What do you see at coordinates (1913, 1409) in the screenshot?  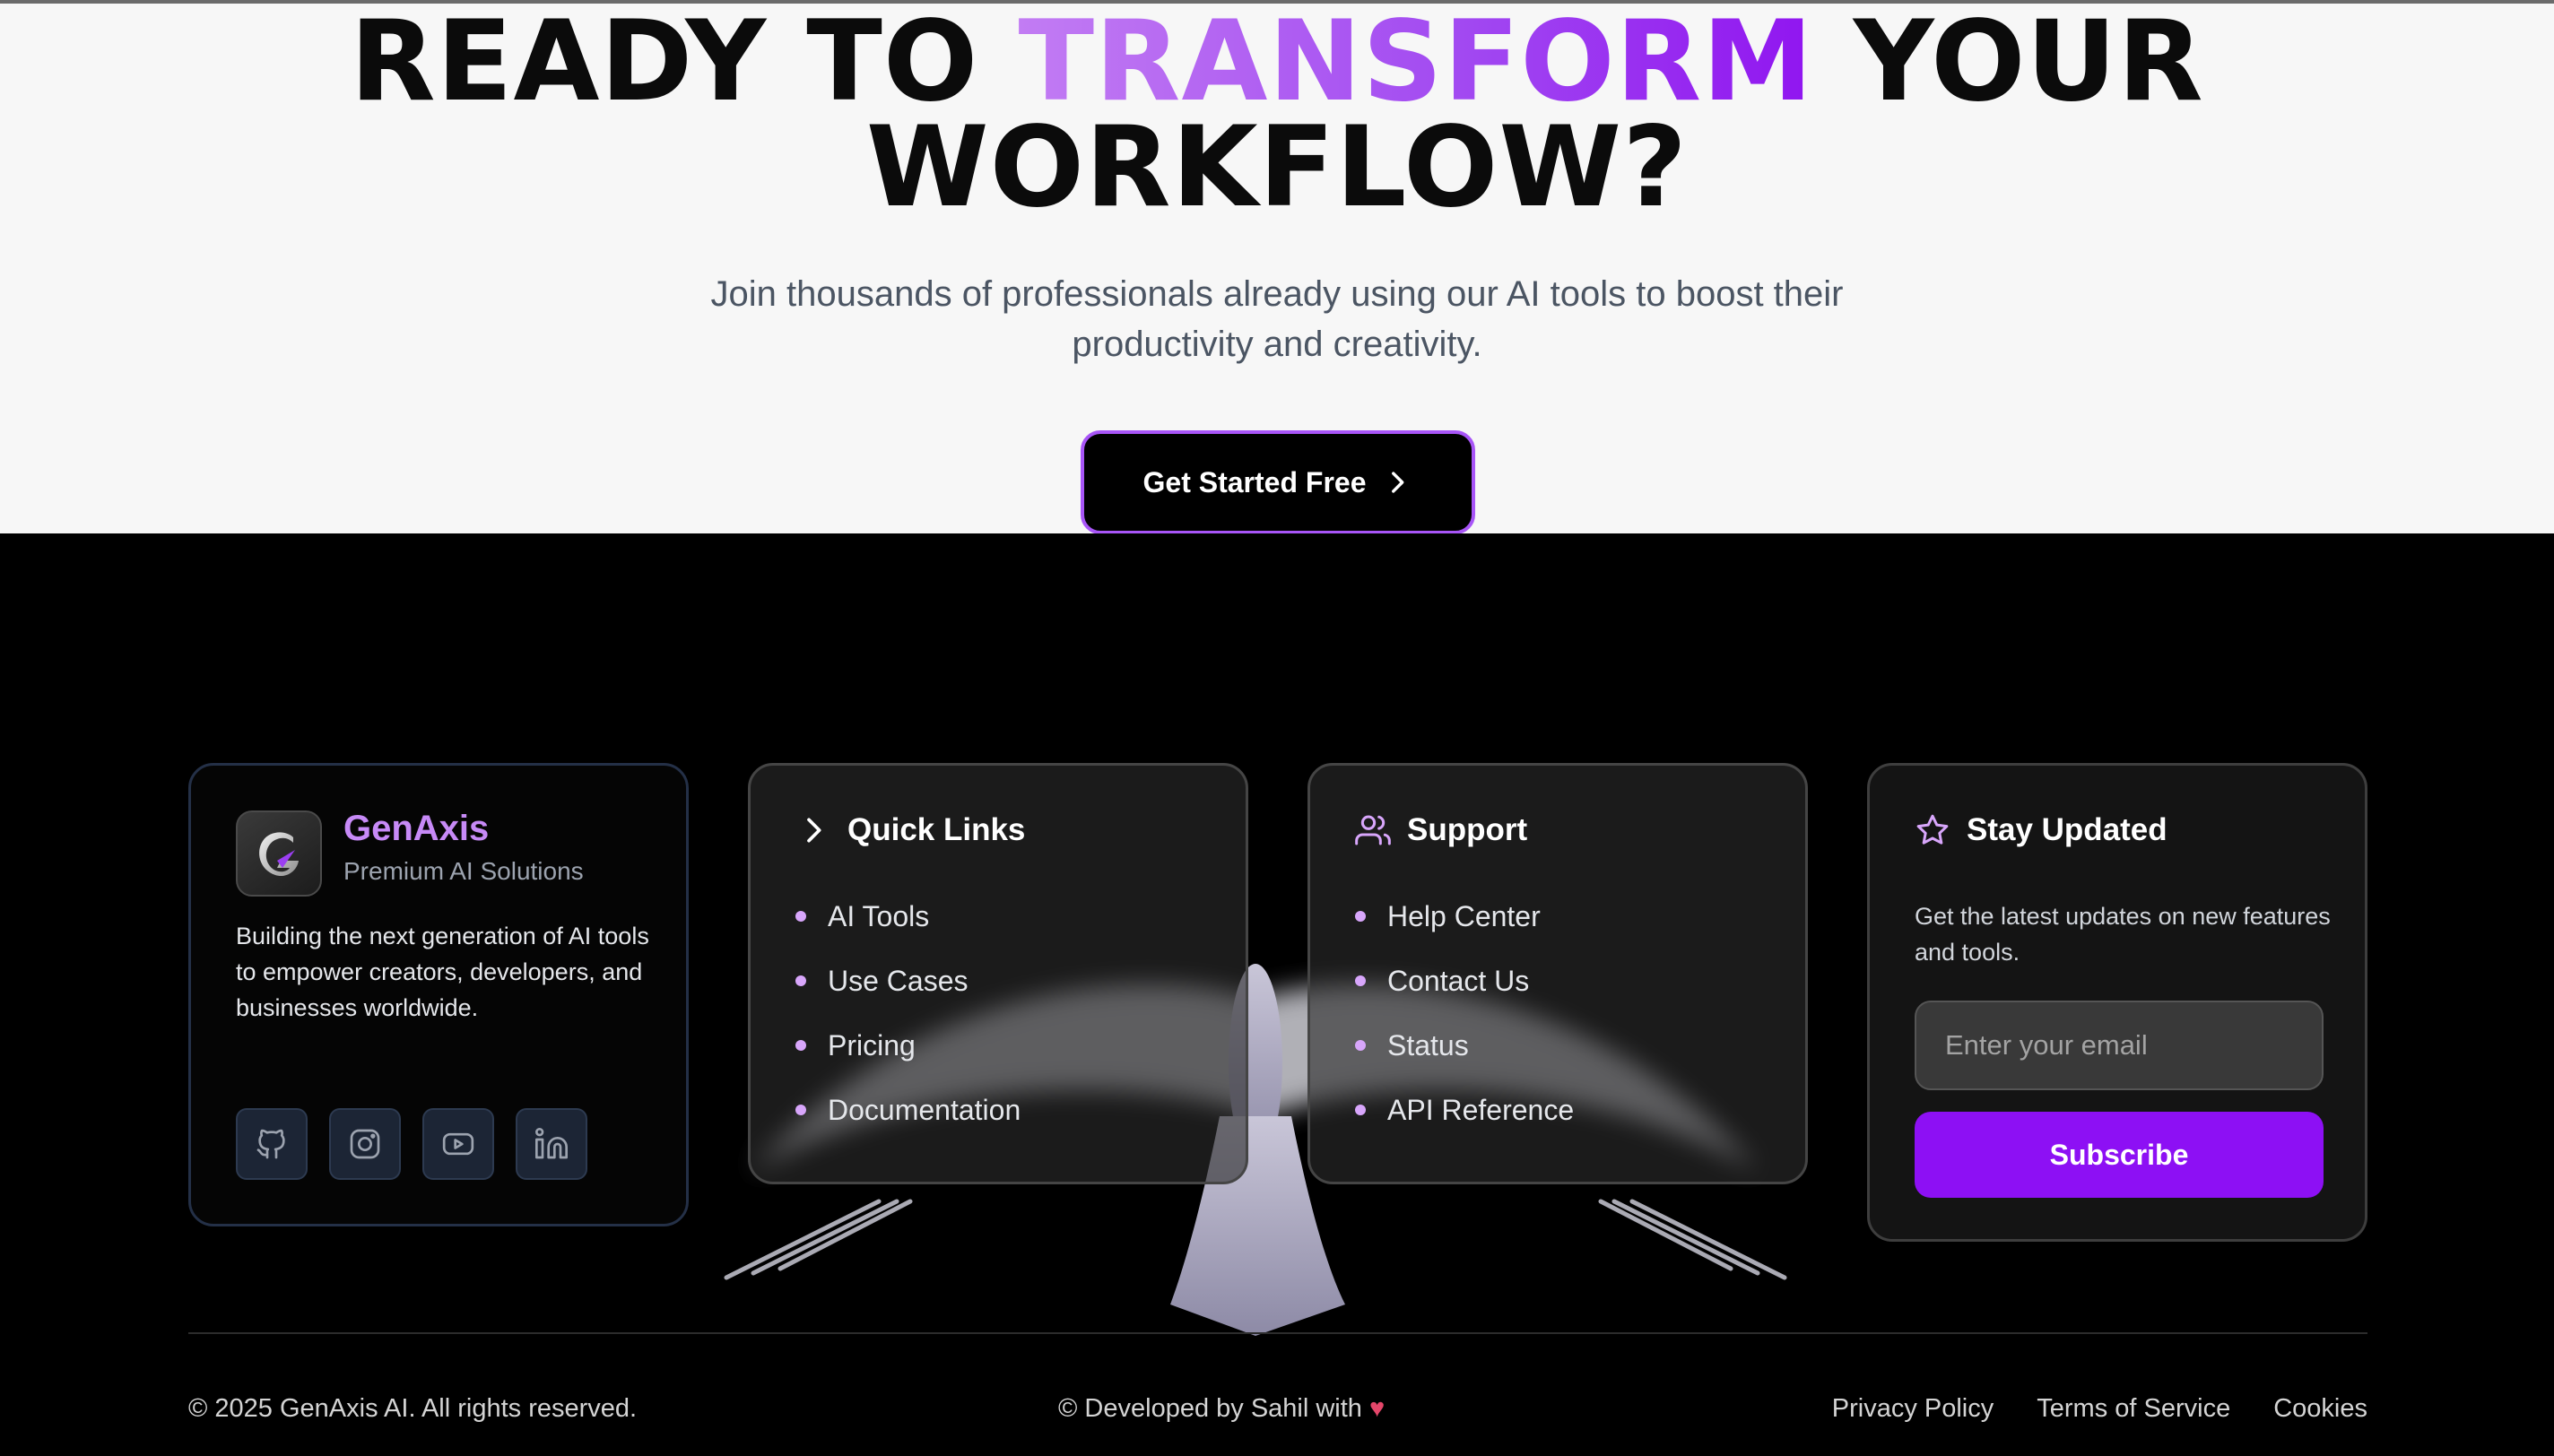 I see `privacy-policy-link: Privacy Policy` at bounding box center [1913, 1409].